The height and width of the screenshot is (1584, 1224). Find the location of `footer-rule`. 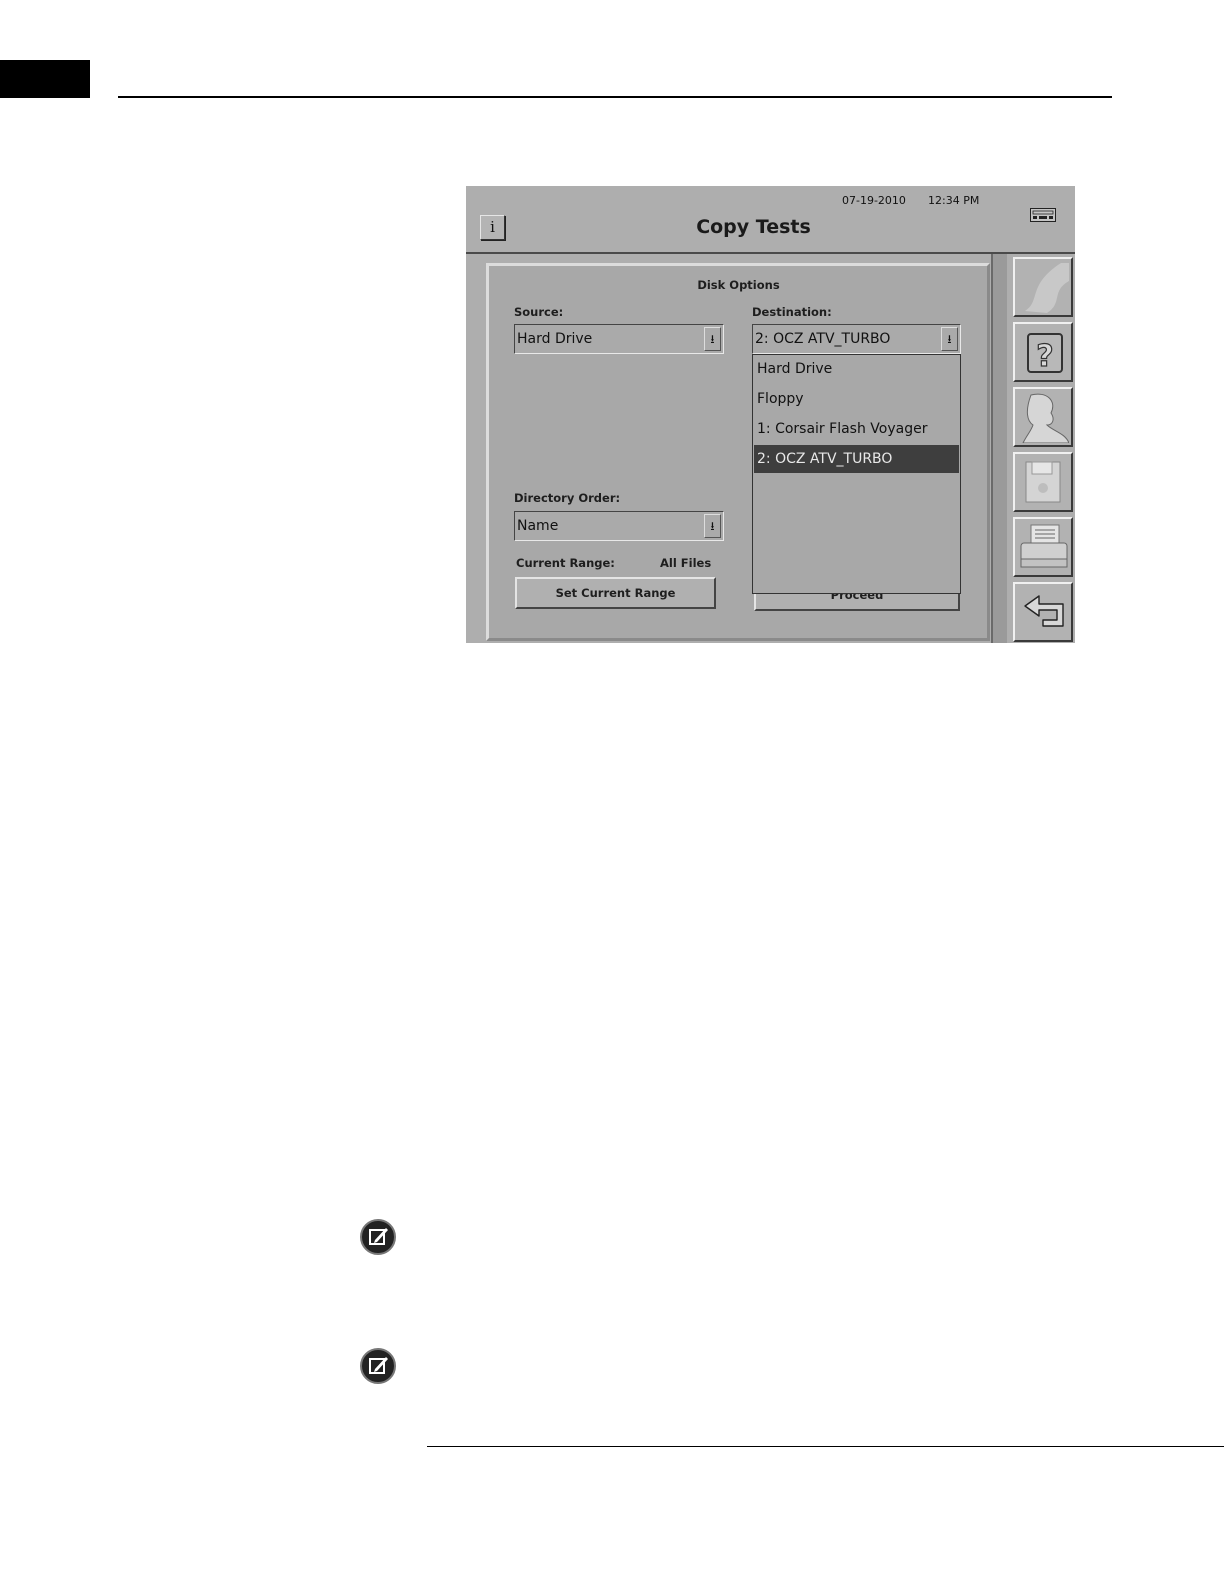

footer-rule is located at coordinates (825, 1446).